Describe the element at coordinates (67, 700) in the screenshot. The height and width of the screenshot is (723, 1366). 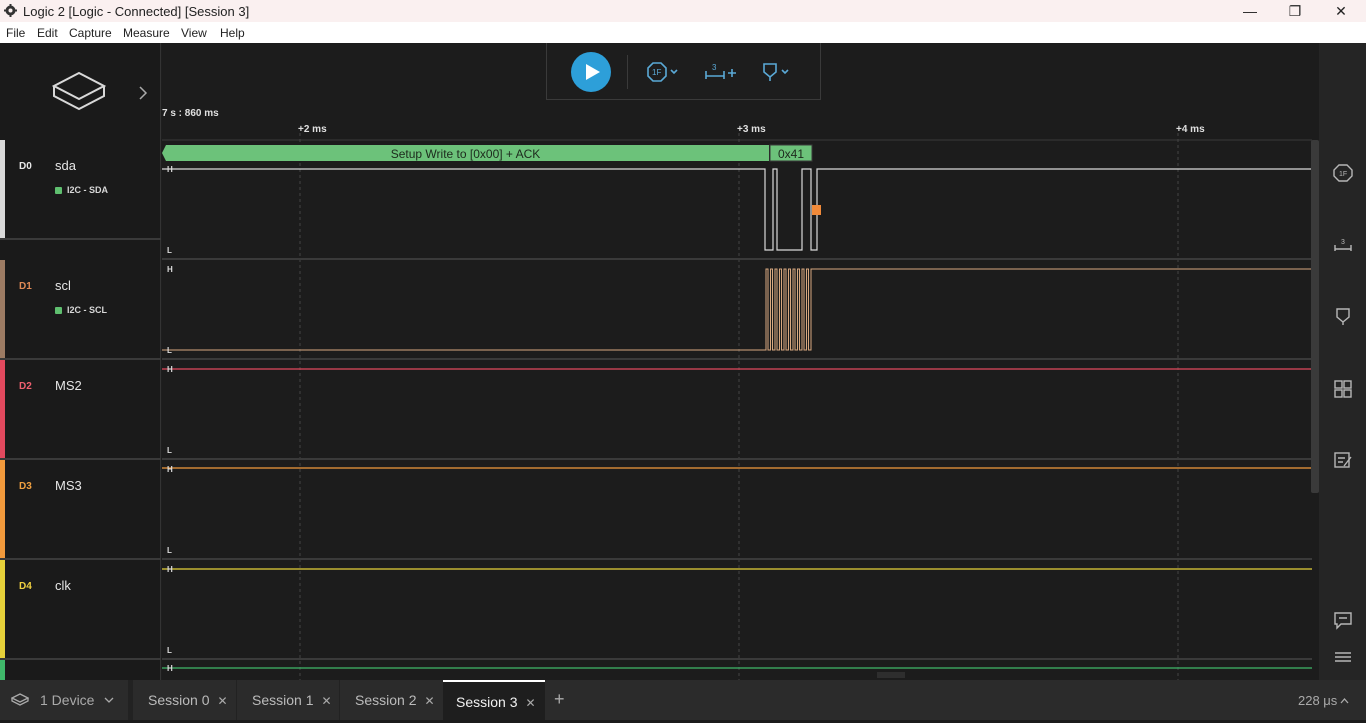
I see `device-count-label: 1 Device` at that location.